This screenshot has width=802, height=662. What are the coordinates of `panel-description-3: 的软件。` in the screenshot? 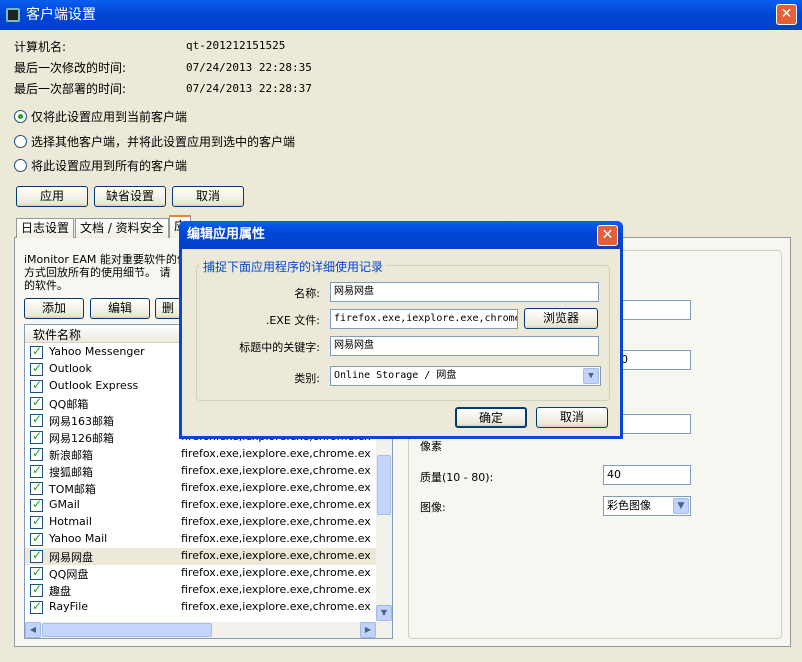 It's located at (46, 285).